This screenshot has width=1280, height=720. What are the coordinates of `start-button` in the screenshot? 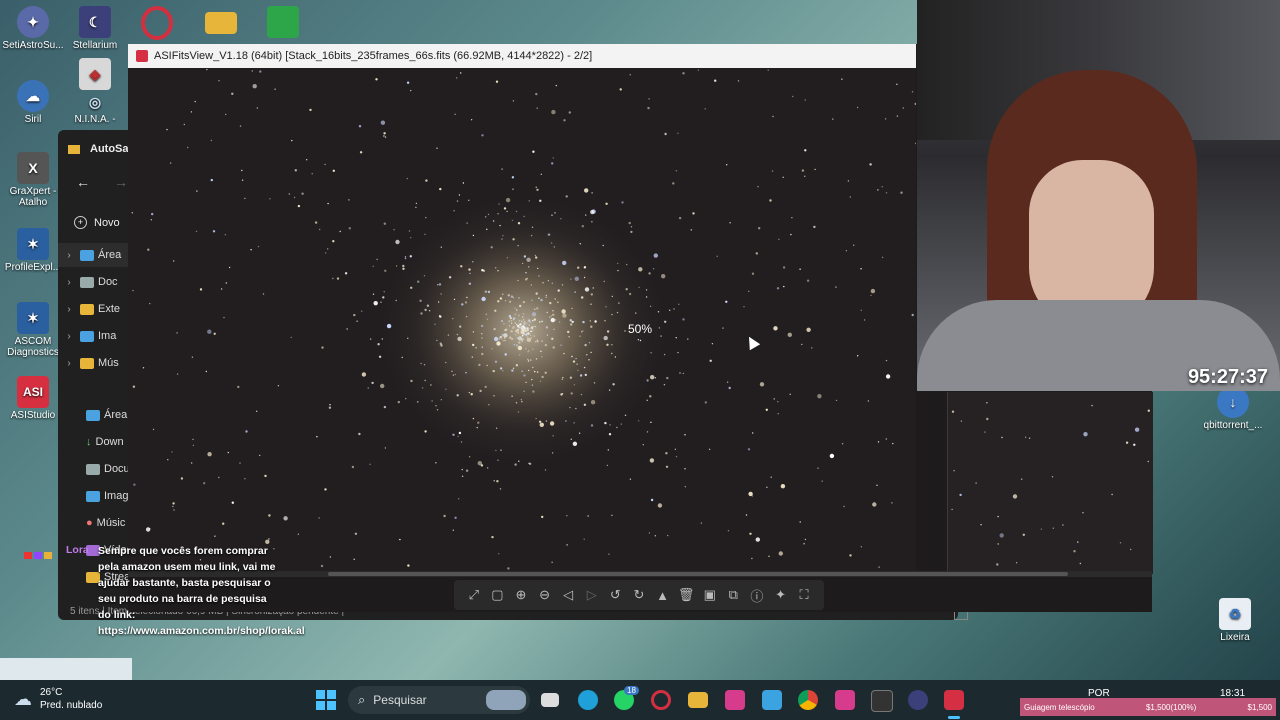 It's located at (326, 700).